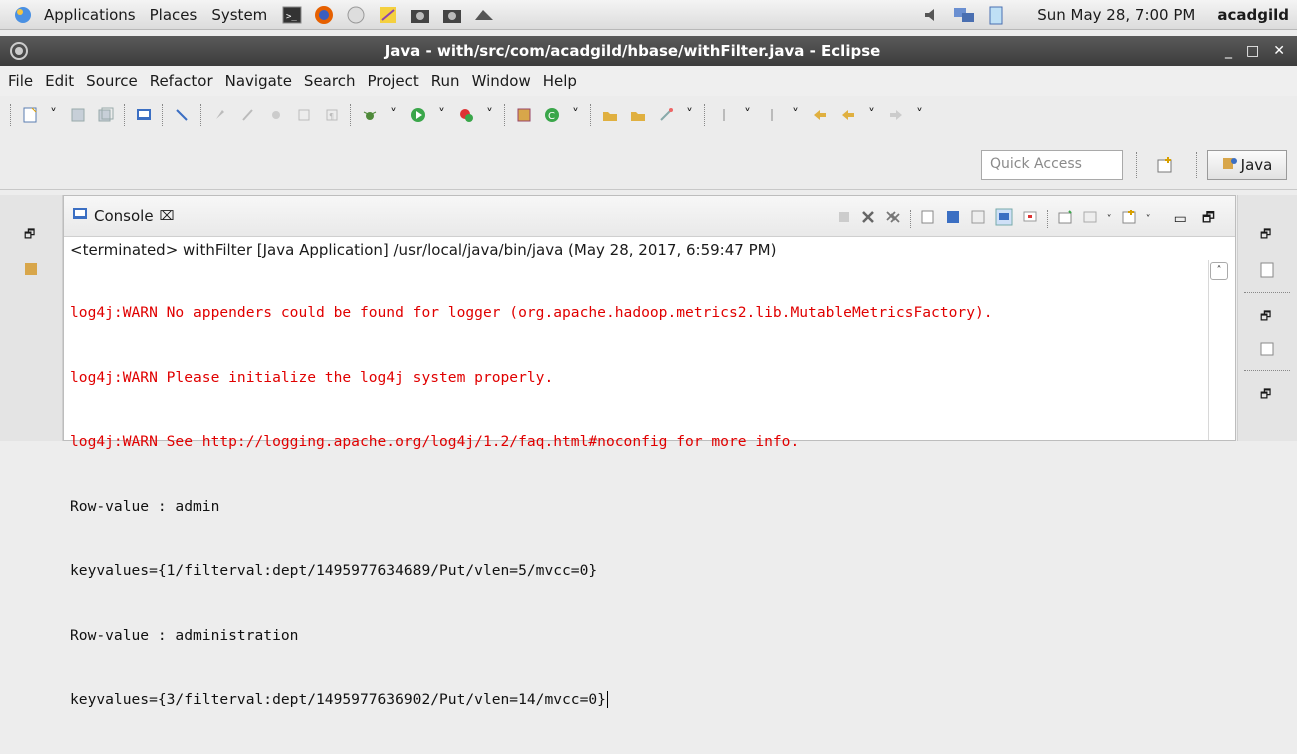 Image resolution: width=1297 pixels, height=754 pixels. What do you see at coordinates (501, 81) in the screenshot?
I see `menu-window: Window` at bounding box center [501, 81].